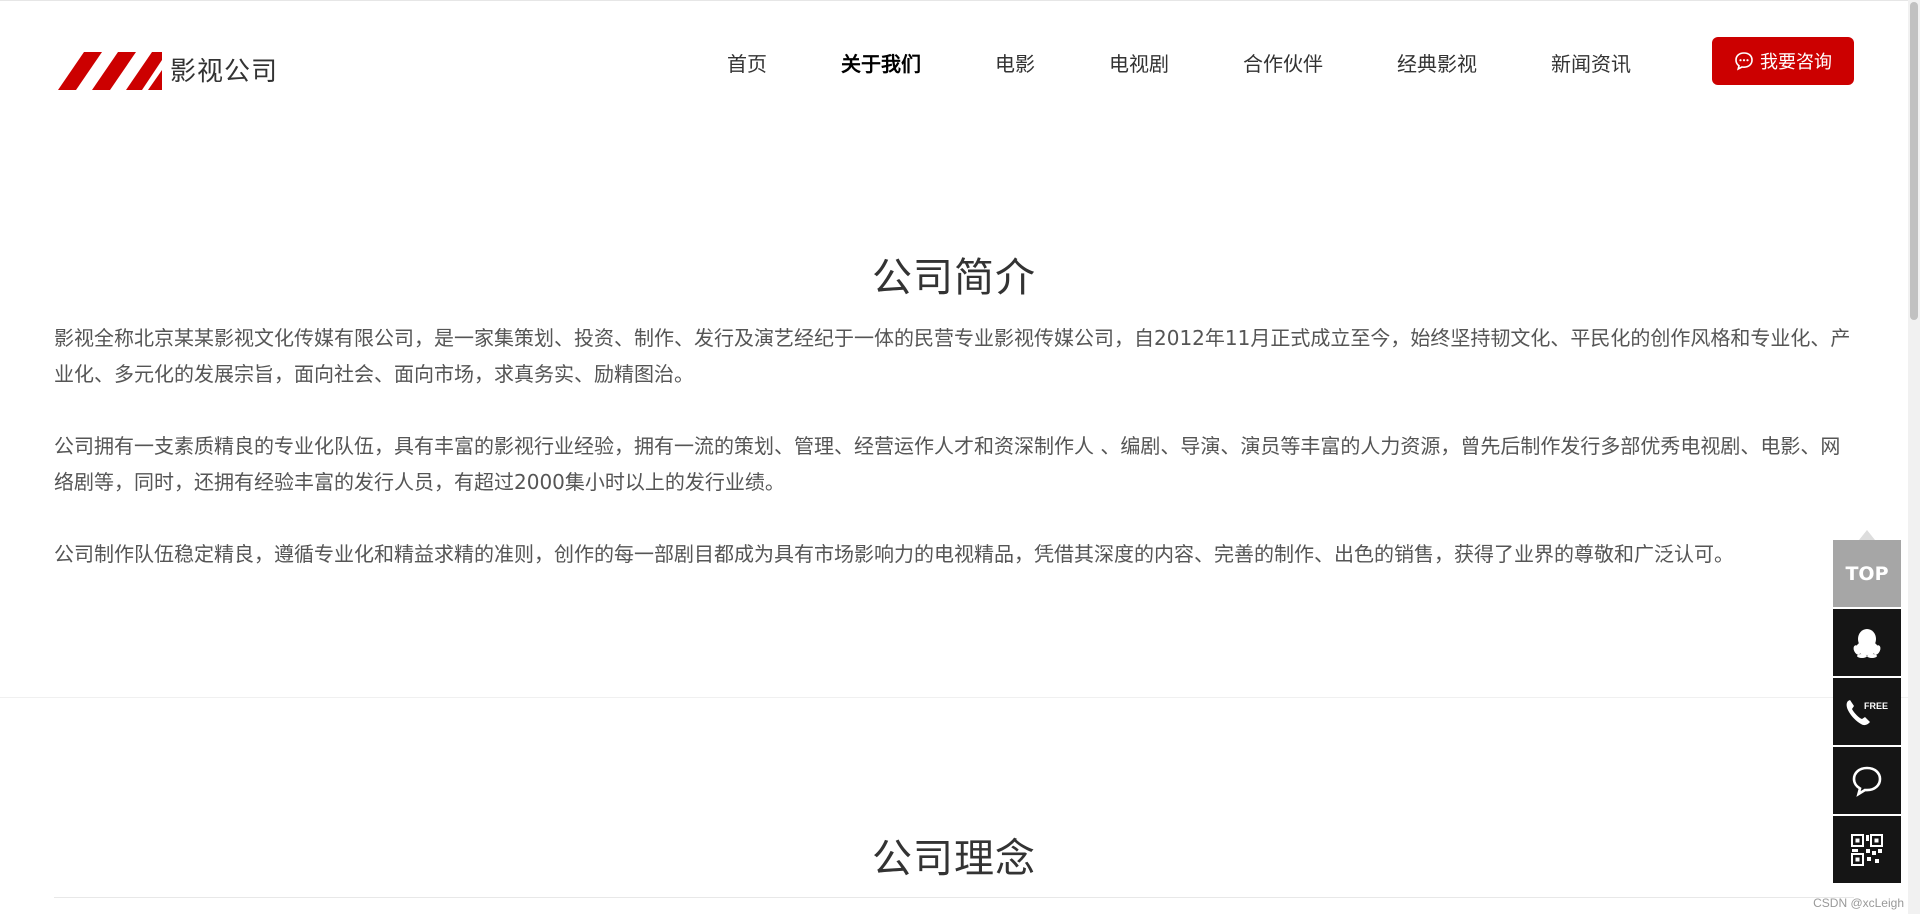 This screenshot has width=1920, height=914. I want to click on page-scrollbar, so click(1914, 457).